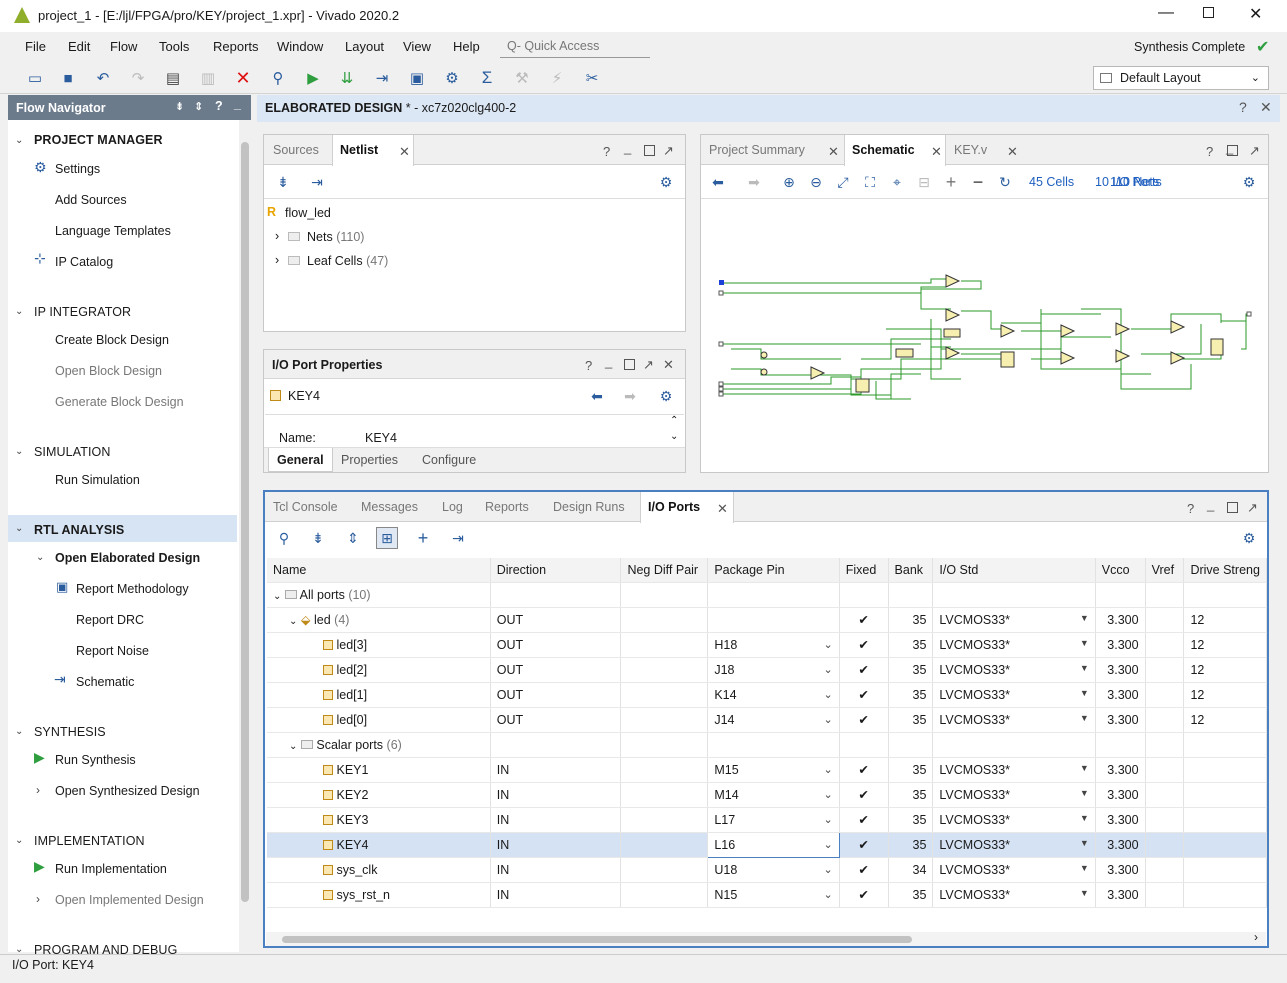 Image resolution: width=1287 pixels, height=983 pixels. What do you see at coordinates (773, 820) in the screenshot?
I see `cell-package-pin: L17 ⌄` at bounding box center [773, 820].